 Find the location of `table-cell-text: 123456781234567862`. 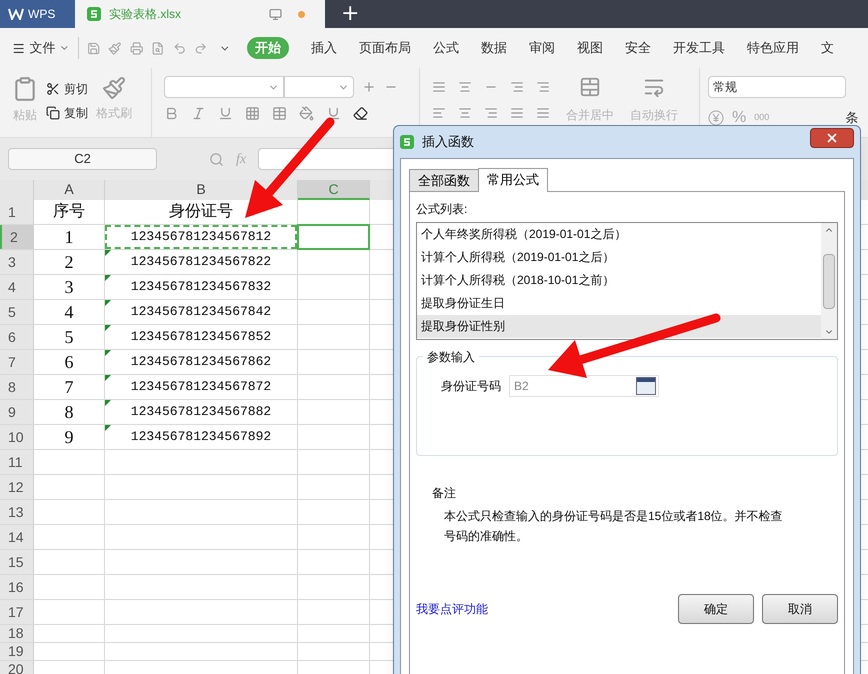

table-cell-text: 123456781234567862 is located at coordinates (201, 362).